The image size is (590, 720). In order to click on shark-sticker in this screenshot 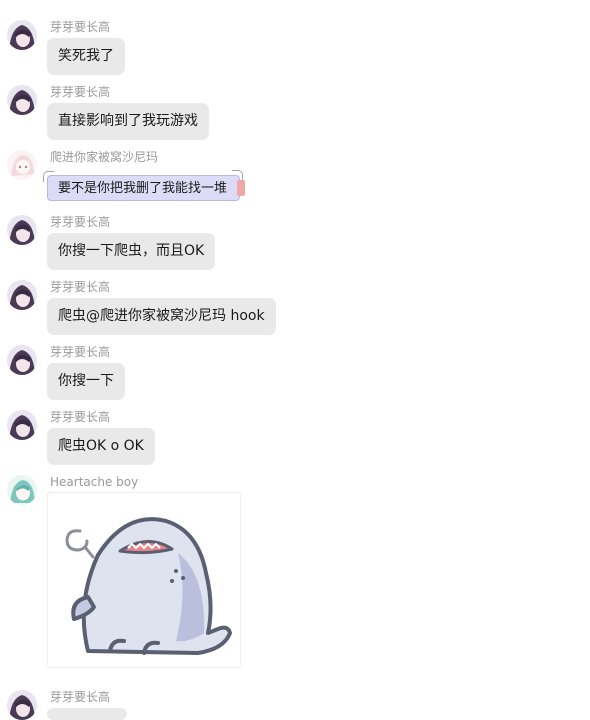, I will do `click(144, 580)`.